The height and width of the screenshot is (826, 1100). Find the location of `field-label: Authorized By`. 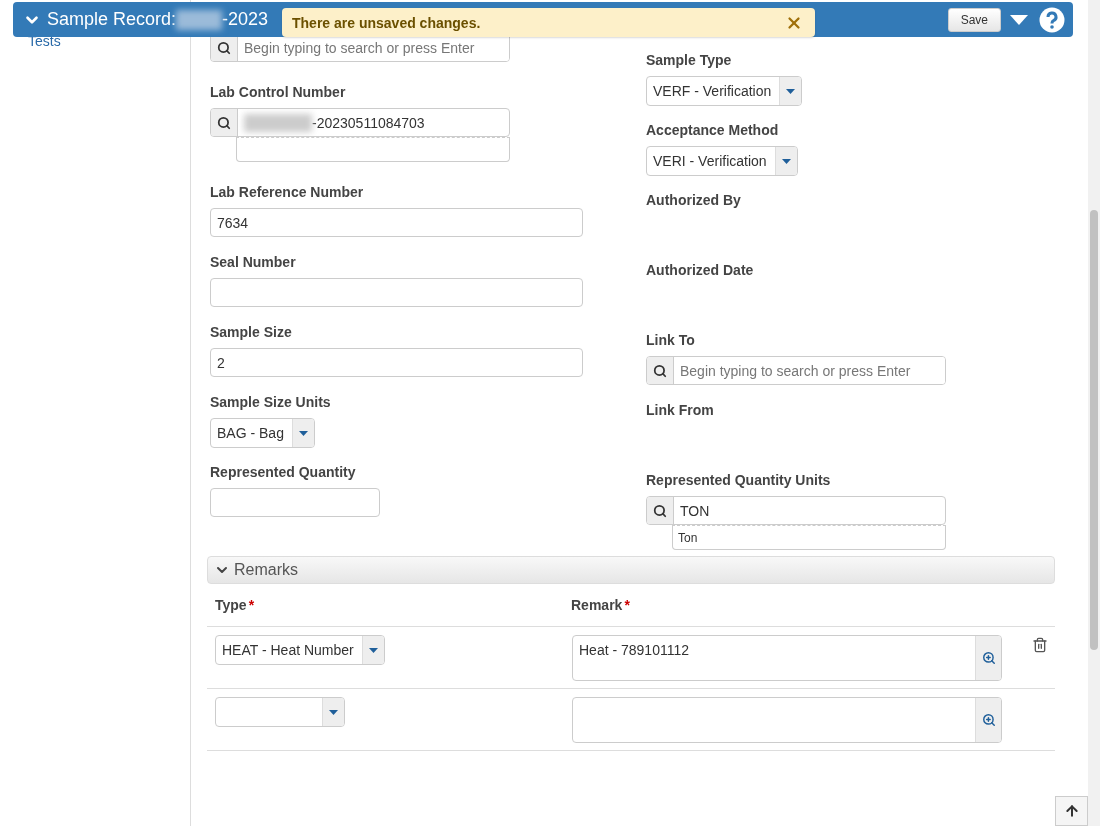

field-label: Authorized By is located at coordinates (693, 200).